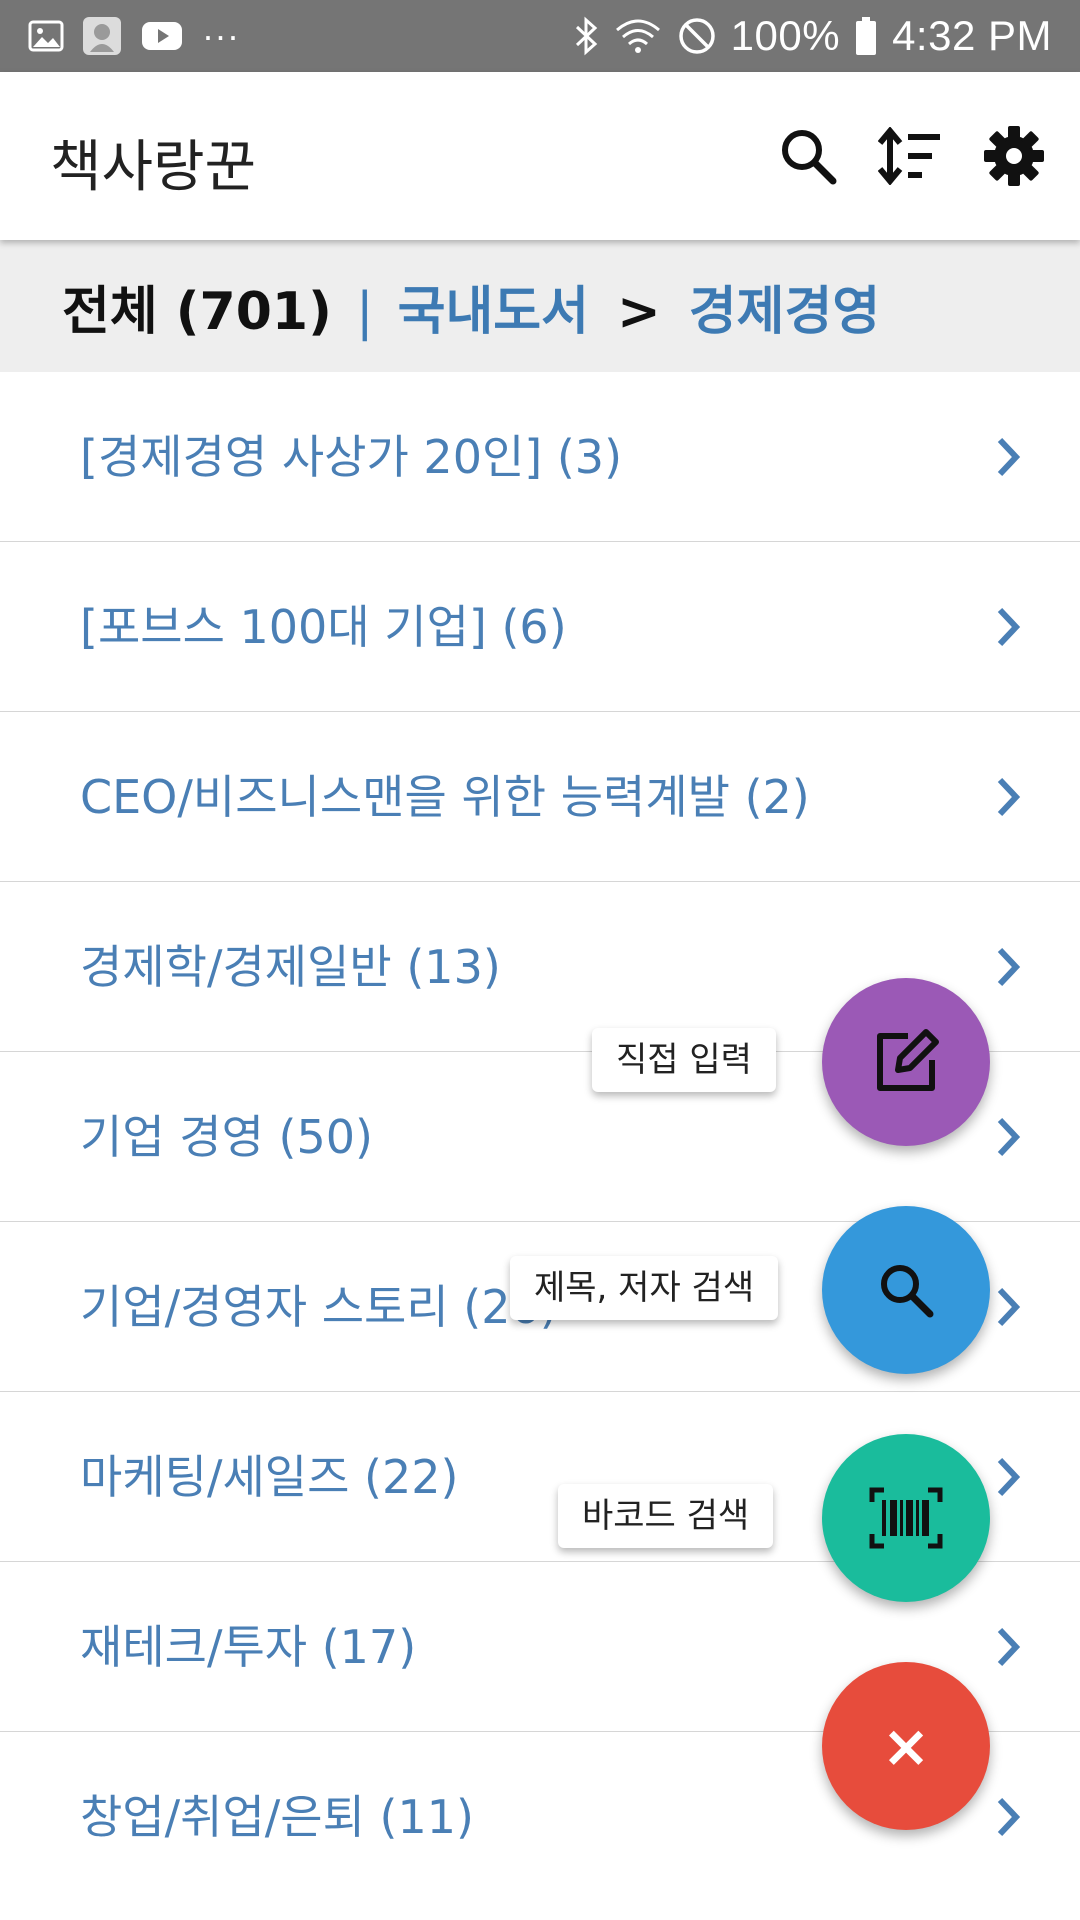  I want to click on list-item-label: 기업 경영 (50), so click(226, 1137).